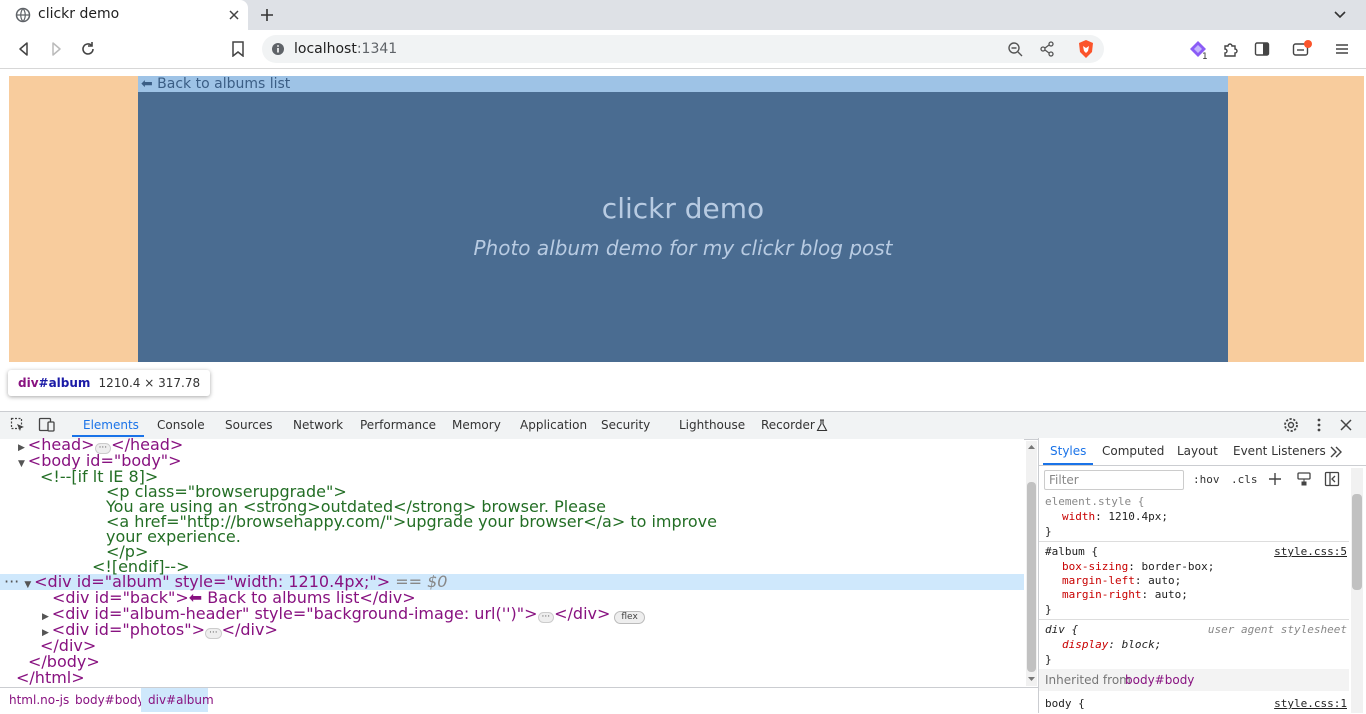 This screenshot has height=714, width=1366. I want to click on extensions-icon, so click(1230, 49).